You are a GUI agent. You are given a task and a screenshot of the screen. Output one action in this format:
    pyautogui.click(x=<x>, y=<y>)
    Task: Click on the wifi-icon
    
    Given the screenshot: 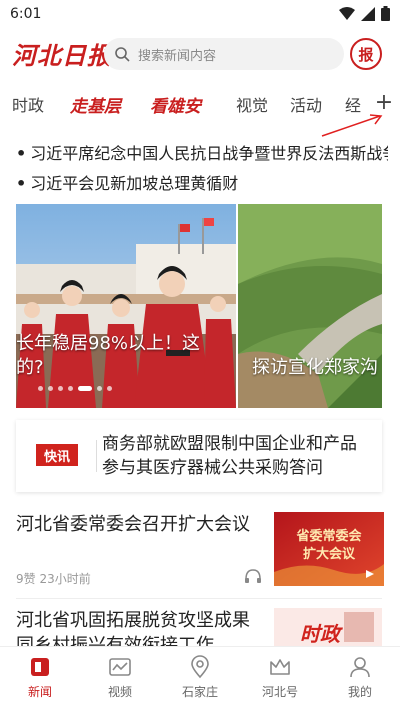 What is the action you would take?
    pyautogui.click(x=347, y=13)
    